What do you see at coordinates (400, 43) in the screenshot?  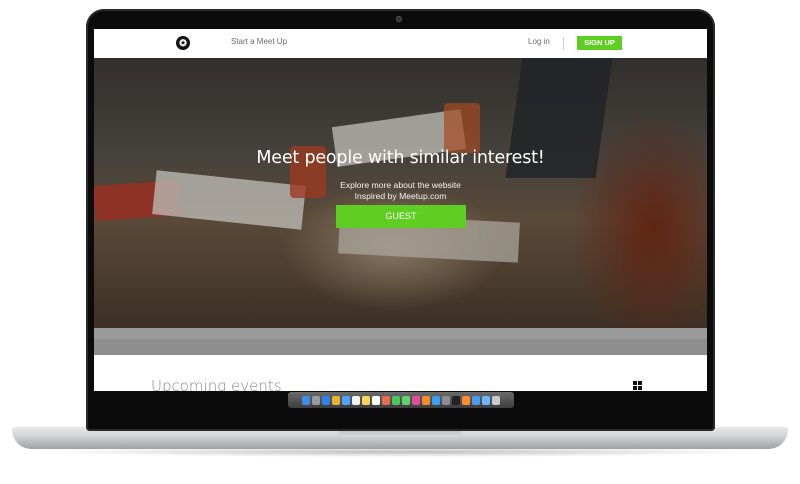 I see `top-nav: ✪ Start a Meet Up Log in SIGN UP` at bounding box center [400, 43].